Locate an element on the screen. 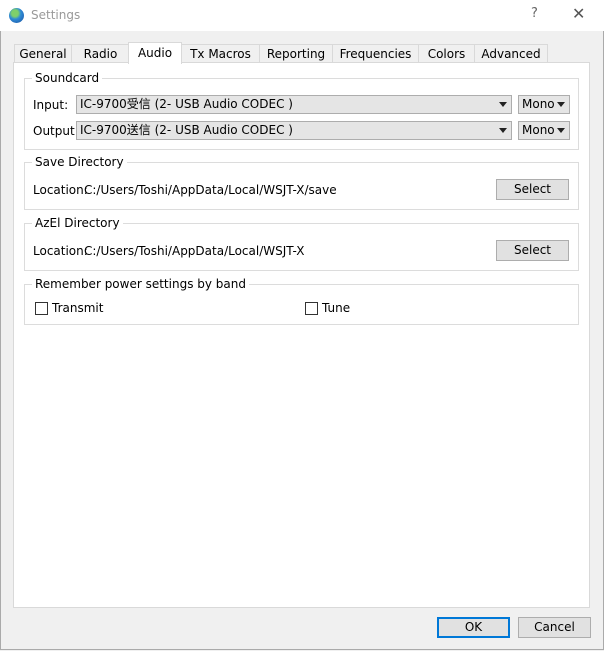 The width and height of the screenshot is (604, 651). tab-advanced: Advanced is located at coordinates (511, 53).